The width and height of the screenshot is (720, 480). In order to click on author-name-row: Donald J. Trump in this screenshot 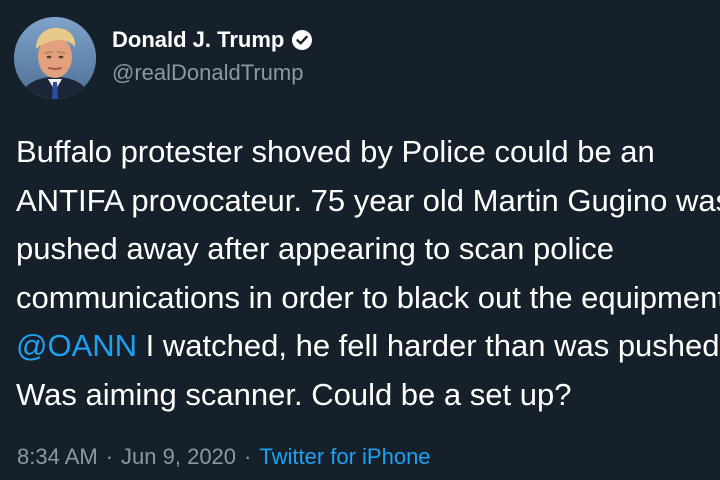, I will do `click(212, 40)`.